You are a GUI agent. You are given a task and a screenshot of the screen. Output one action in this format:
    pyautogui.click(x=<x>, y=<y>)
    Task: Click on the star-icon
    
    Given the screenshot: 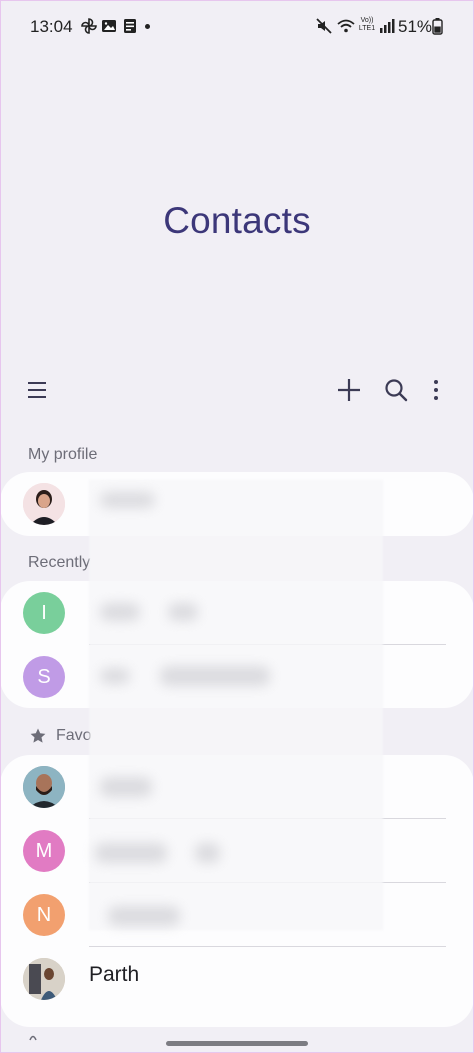 What is the action you would take?
    pyautogui.click(x=38, y=735)
    